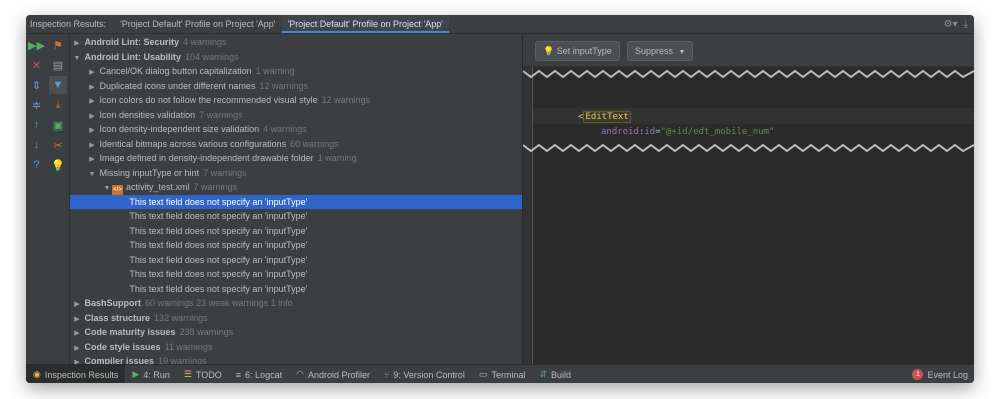 Image resolution: width=1000 pixels, height=399 pixels. Describe the element at coordinates (748, 148) in the screenshot. I see `fold-bottom-edge` at that location.